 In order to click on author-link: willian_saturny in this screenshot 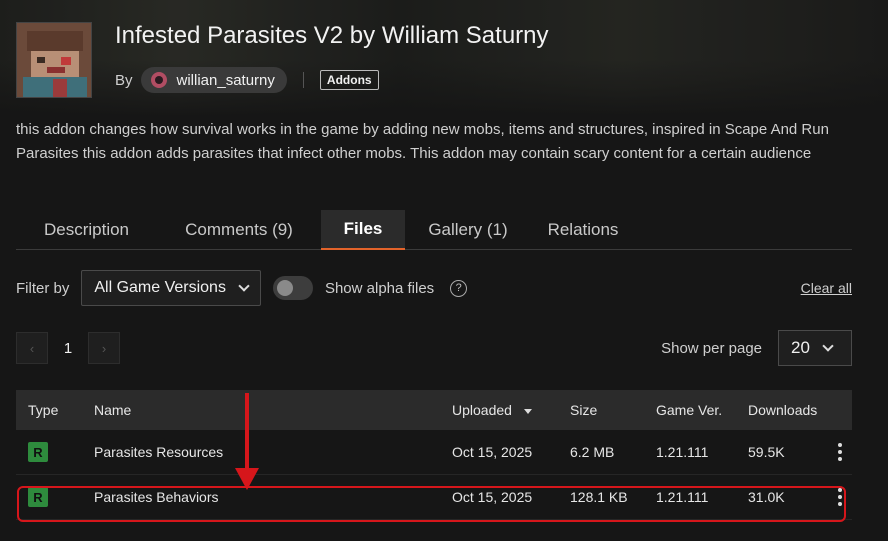, I will do `click(213, 80)`.